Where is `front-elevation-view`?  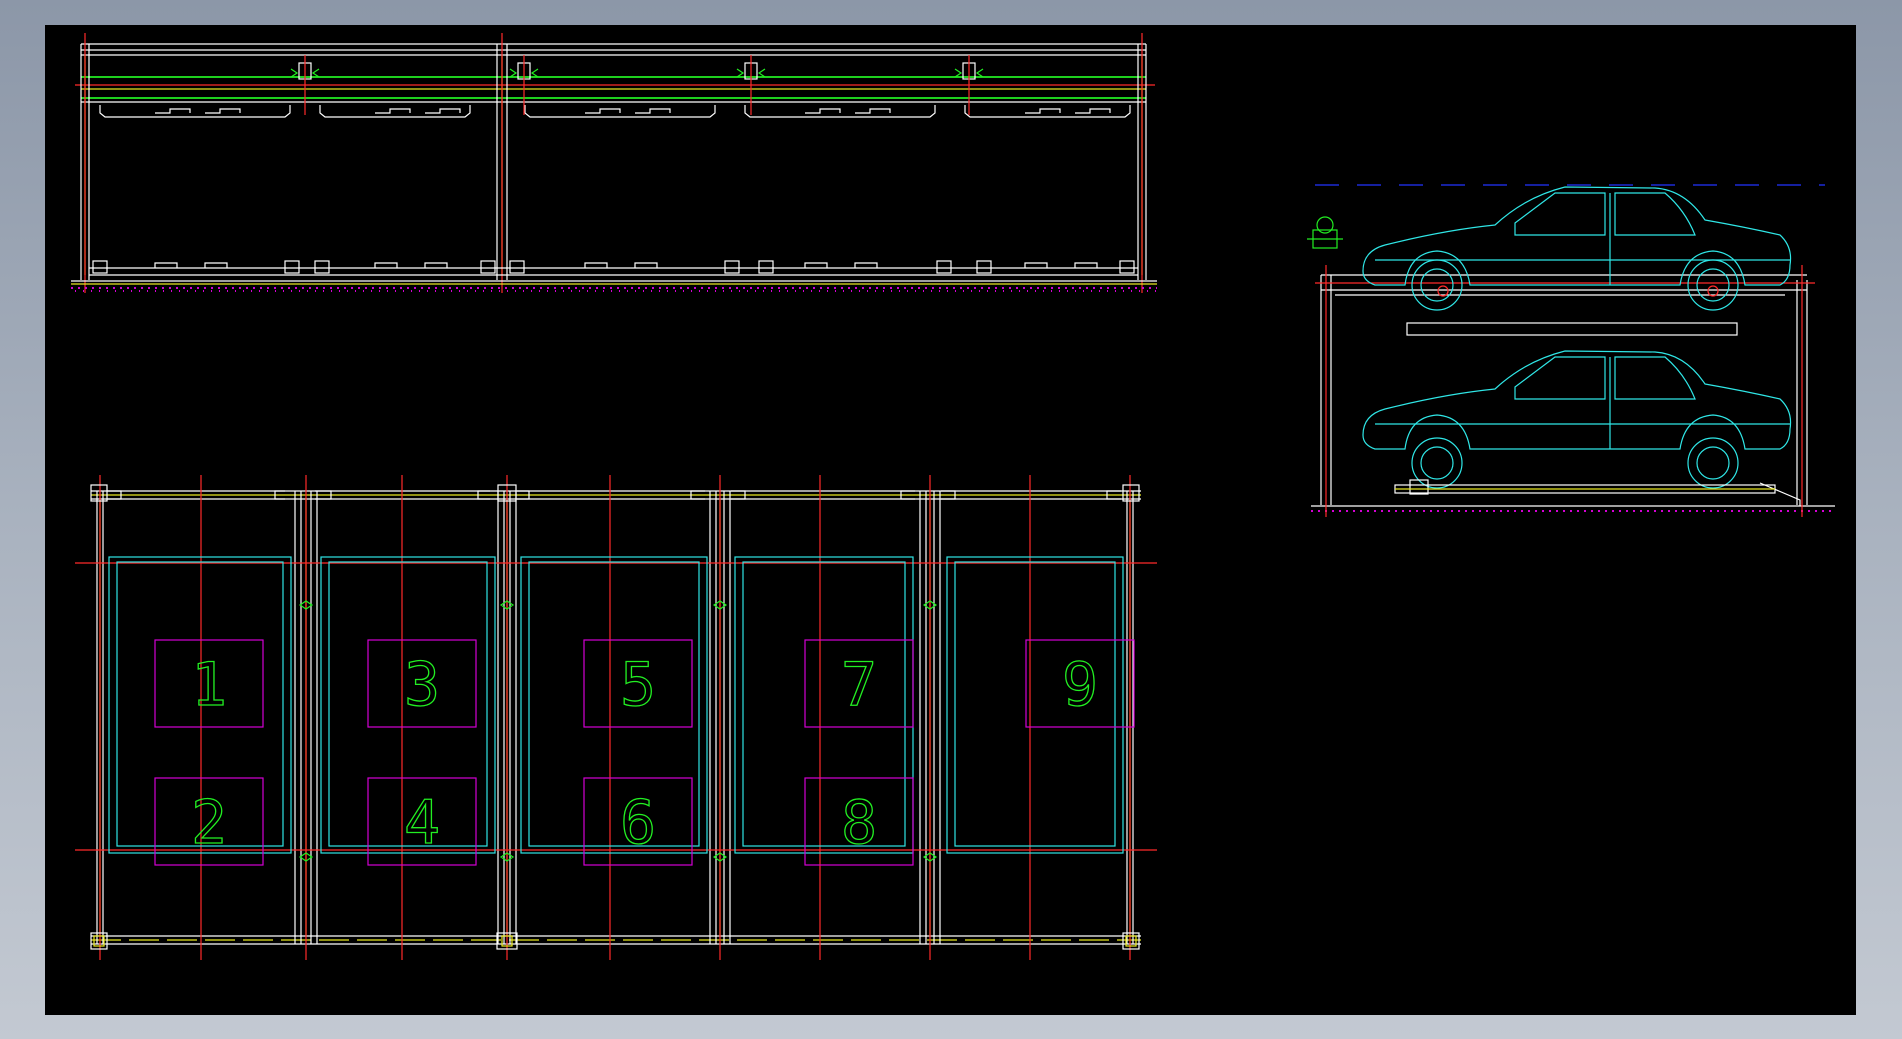
front-elevation-view is located at coordinates (615, 163).